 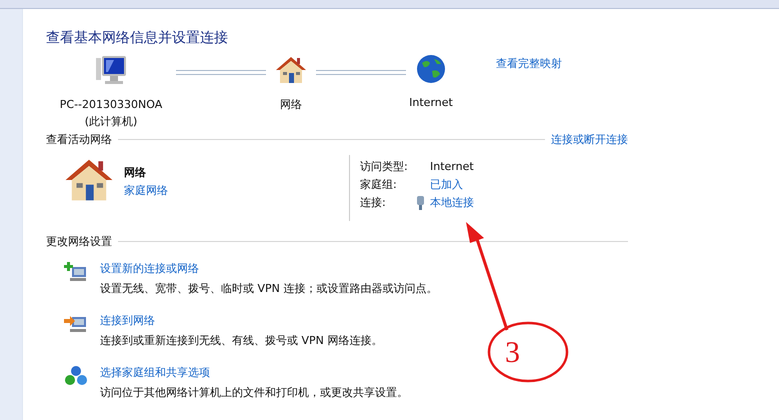 I want to click on section-heading: 查看活动网络, so click(x=79, y=139).